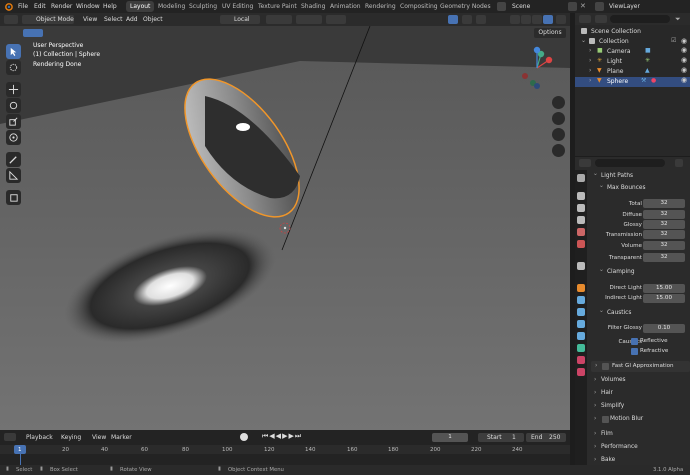 The image size is (690, 475). Describe the element at coordinates (23, 6) in the screenshot. I see `menu-file: File` at that location.